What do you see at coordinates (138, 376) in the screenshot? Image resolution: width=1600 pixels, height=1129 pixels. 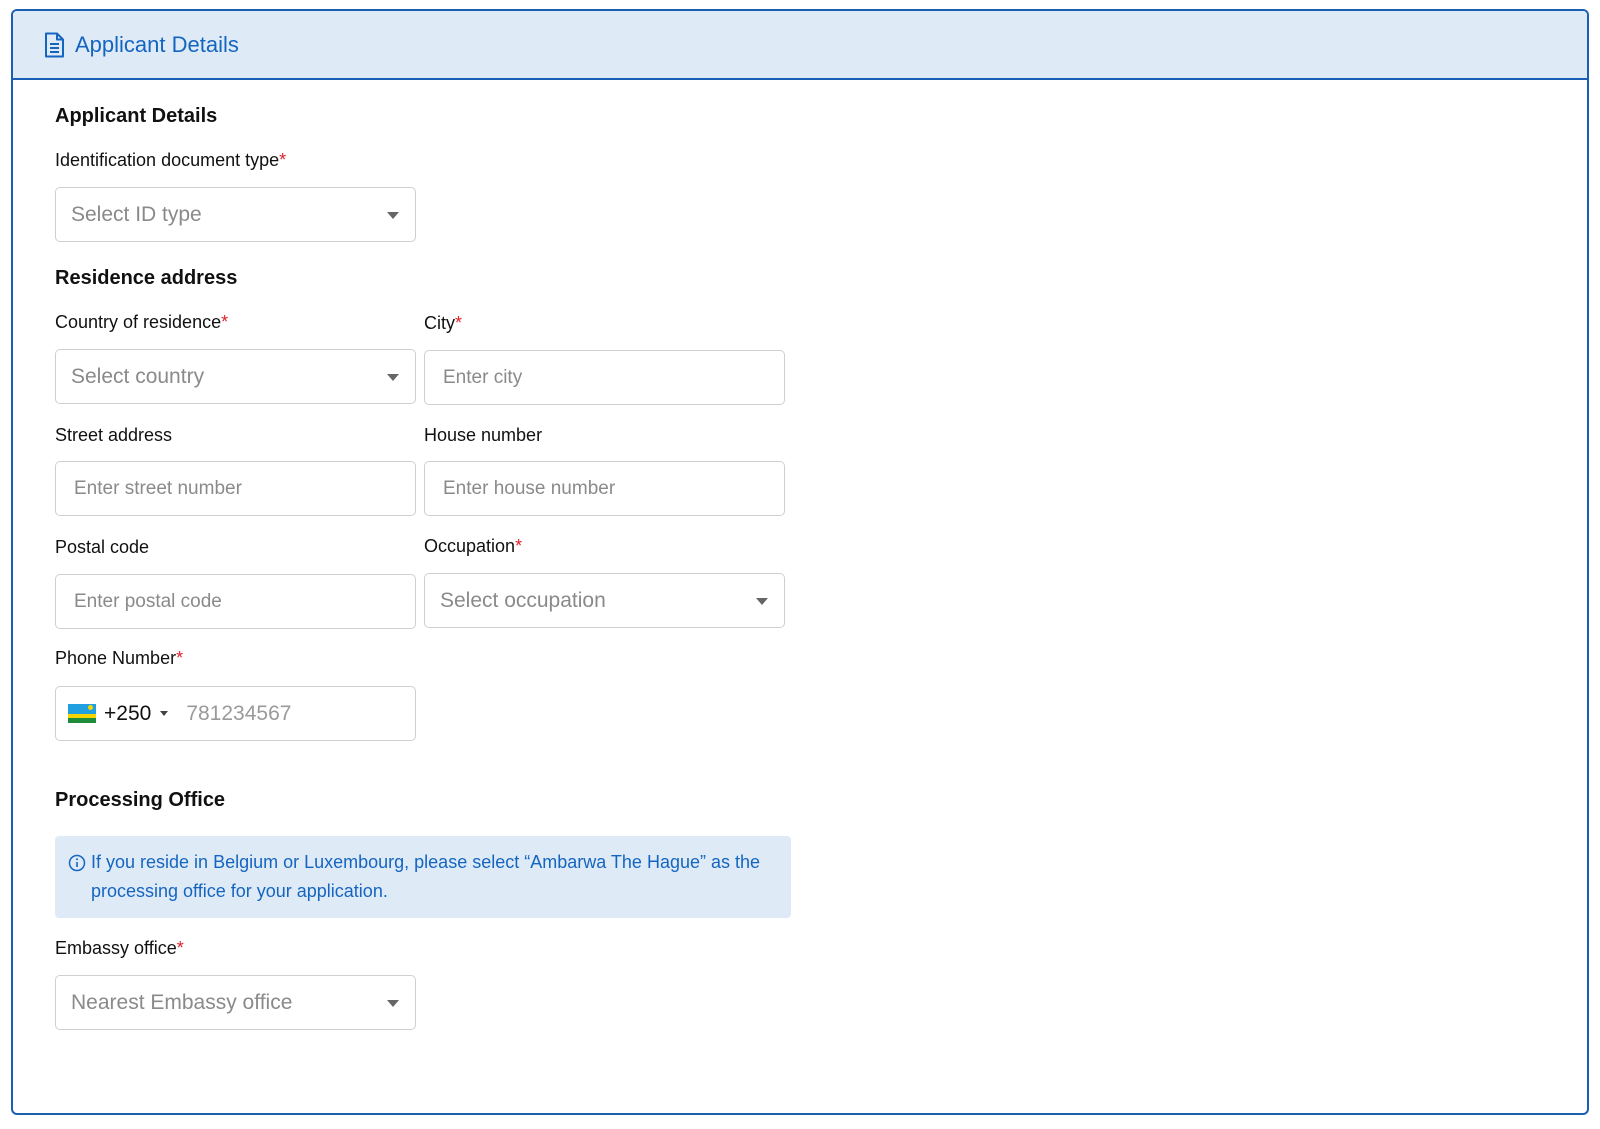 I see `country-placeholder: Select country` at bounding box center [138, 376].